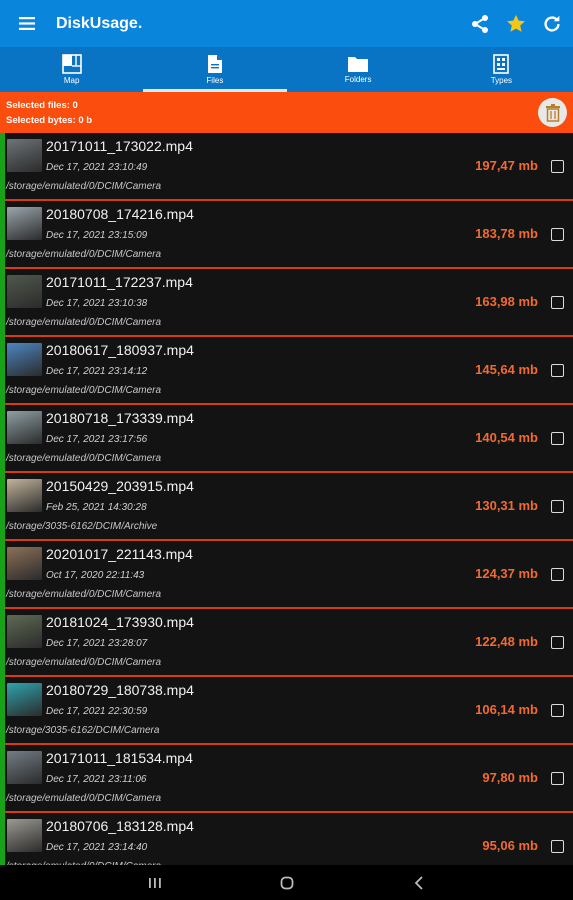 Image resolution: width=573 pixels, height=900 pixels. Describe the element at coordinates (215, 80) in the screenshot. I see `tab-label: Files` at that location.